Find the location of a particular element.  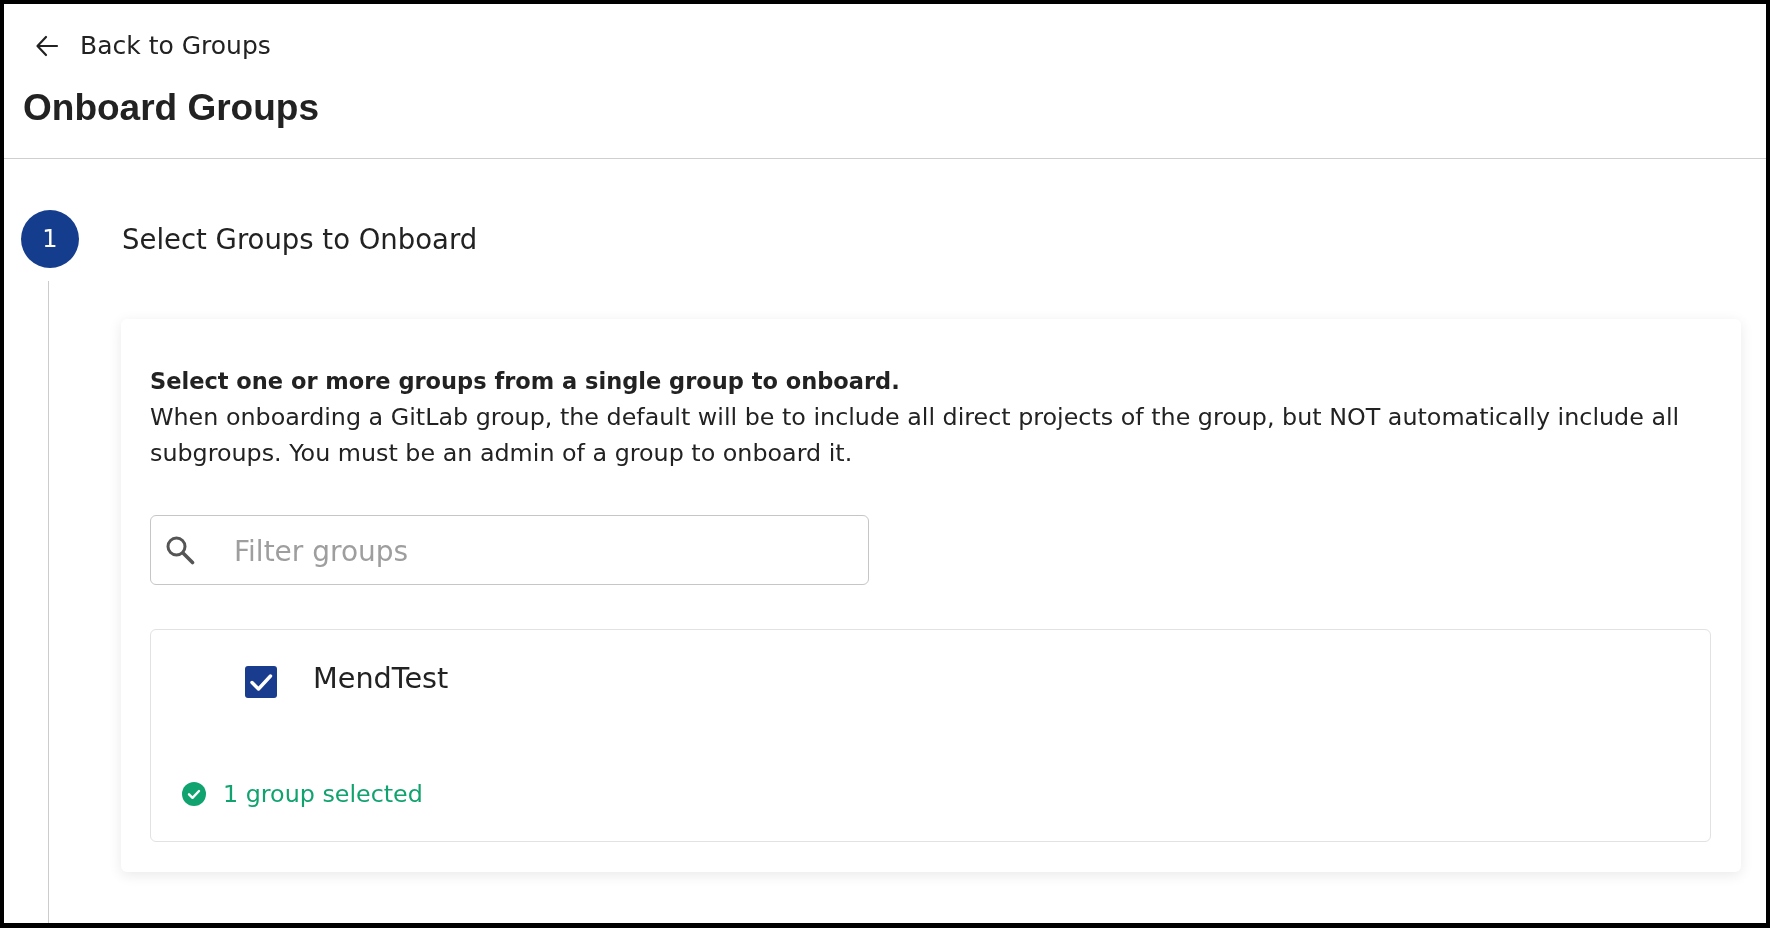

step-title: Select Groups to Onboard is located at coordinates (300, 239).